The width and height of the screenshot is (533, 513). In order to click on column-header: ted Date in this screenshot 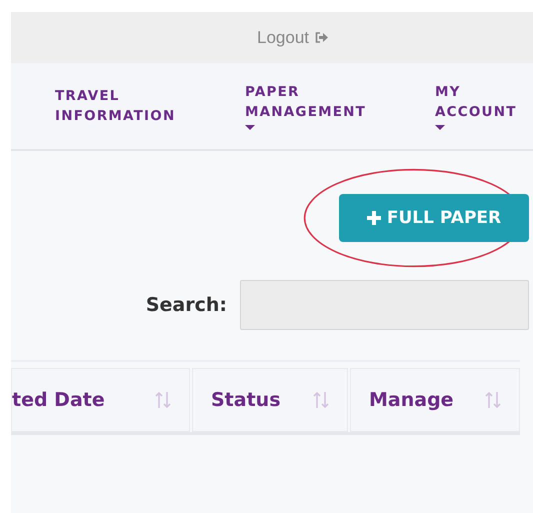, I will do `click(100, 400)`.